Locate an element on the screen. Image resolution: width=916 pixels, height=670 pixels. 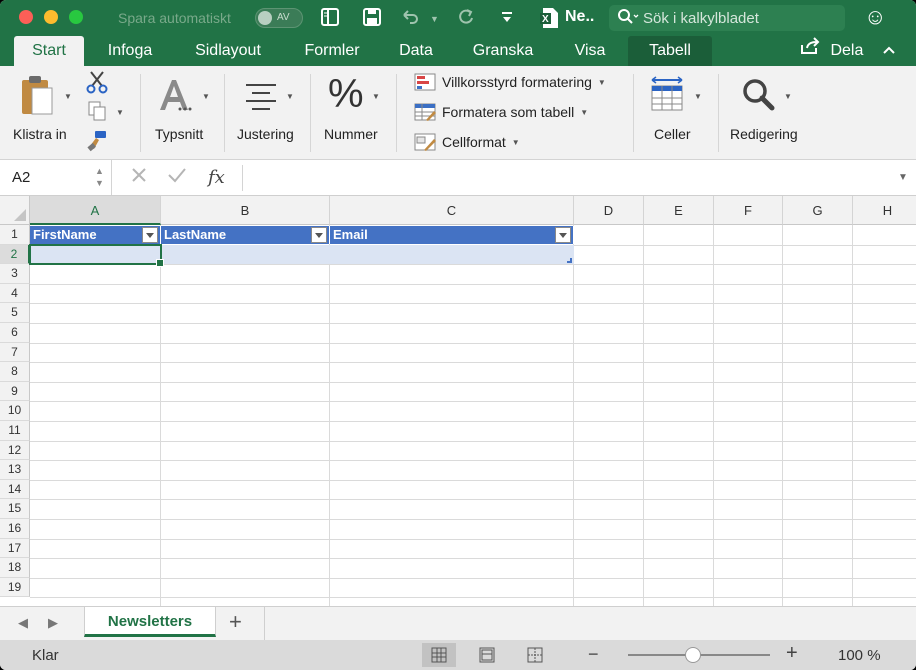
tab-granska: Granska is located at coordinates (503, 51).